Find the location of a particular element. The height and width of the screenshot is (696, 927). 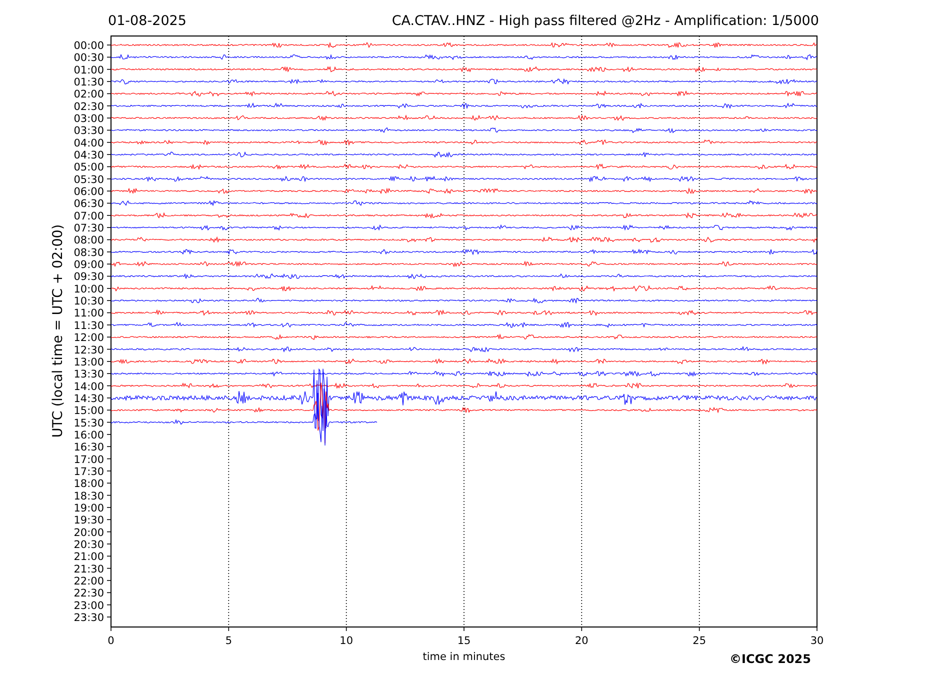

tick-label: 20:00 is located at coordinates (89, 532).